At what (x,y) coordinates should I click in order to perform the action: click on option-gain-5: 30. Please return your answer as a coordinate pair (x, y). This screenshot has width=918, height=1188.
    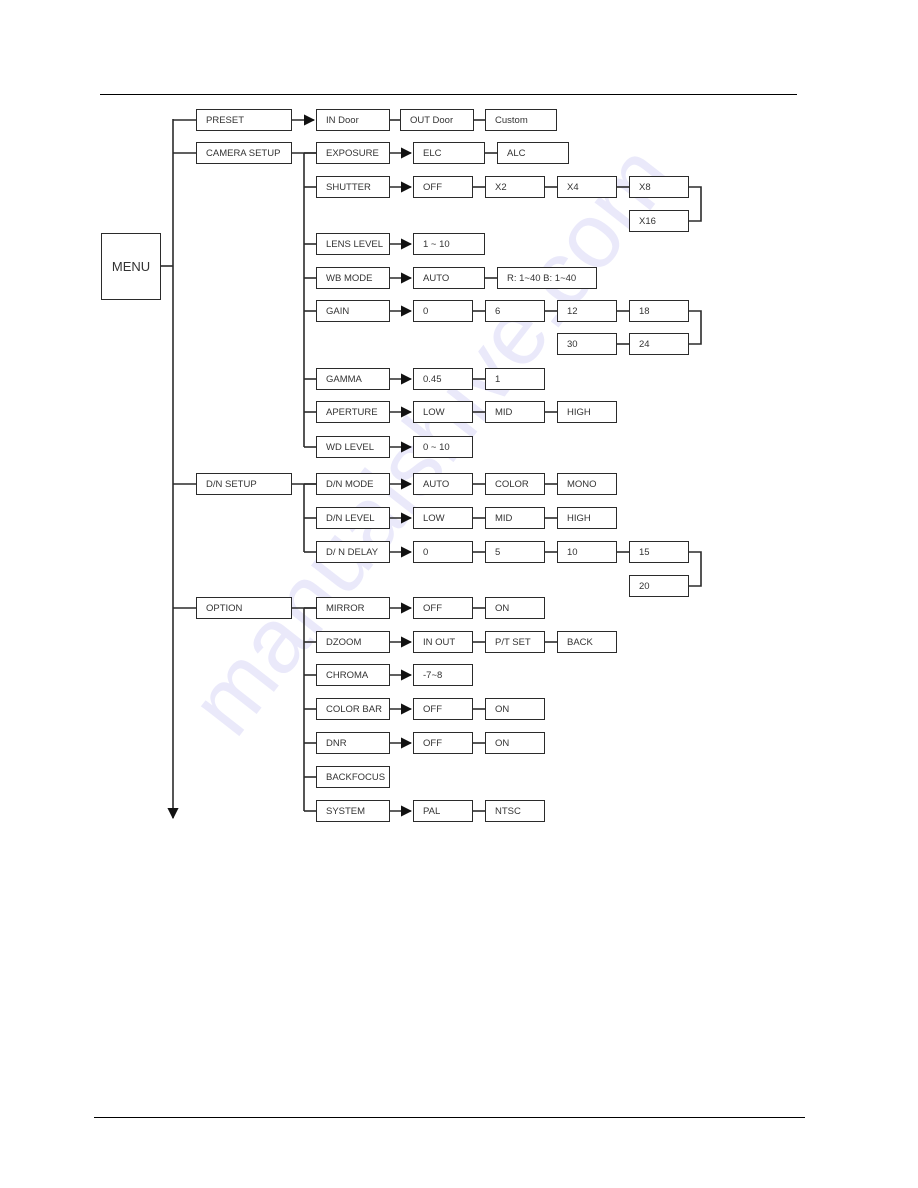
    Looking at the image, I should click on (587, 344).